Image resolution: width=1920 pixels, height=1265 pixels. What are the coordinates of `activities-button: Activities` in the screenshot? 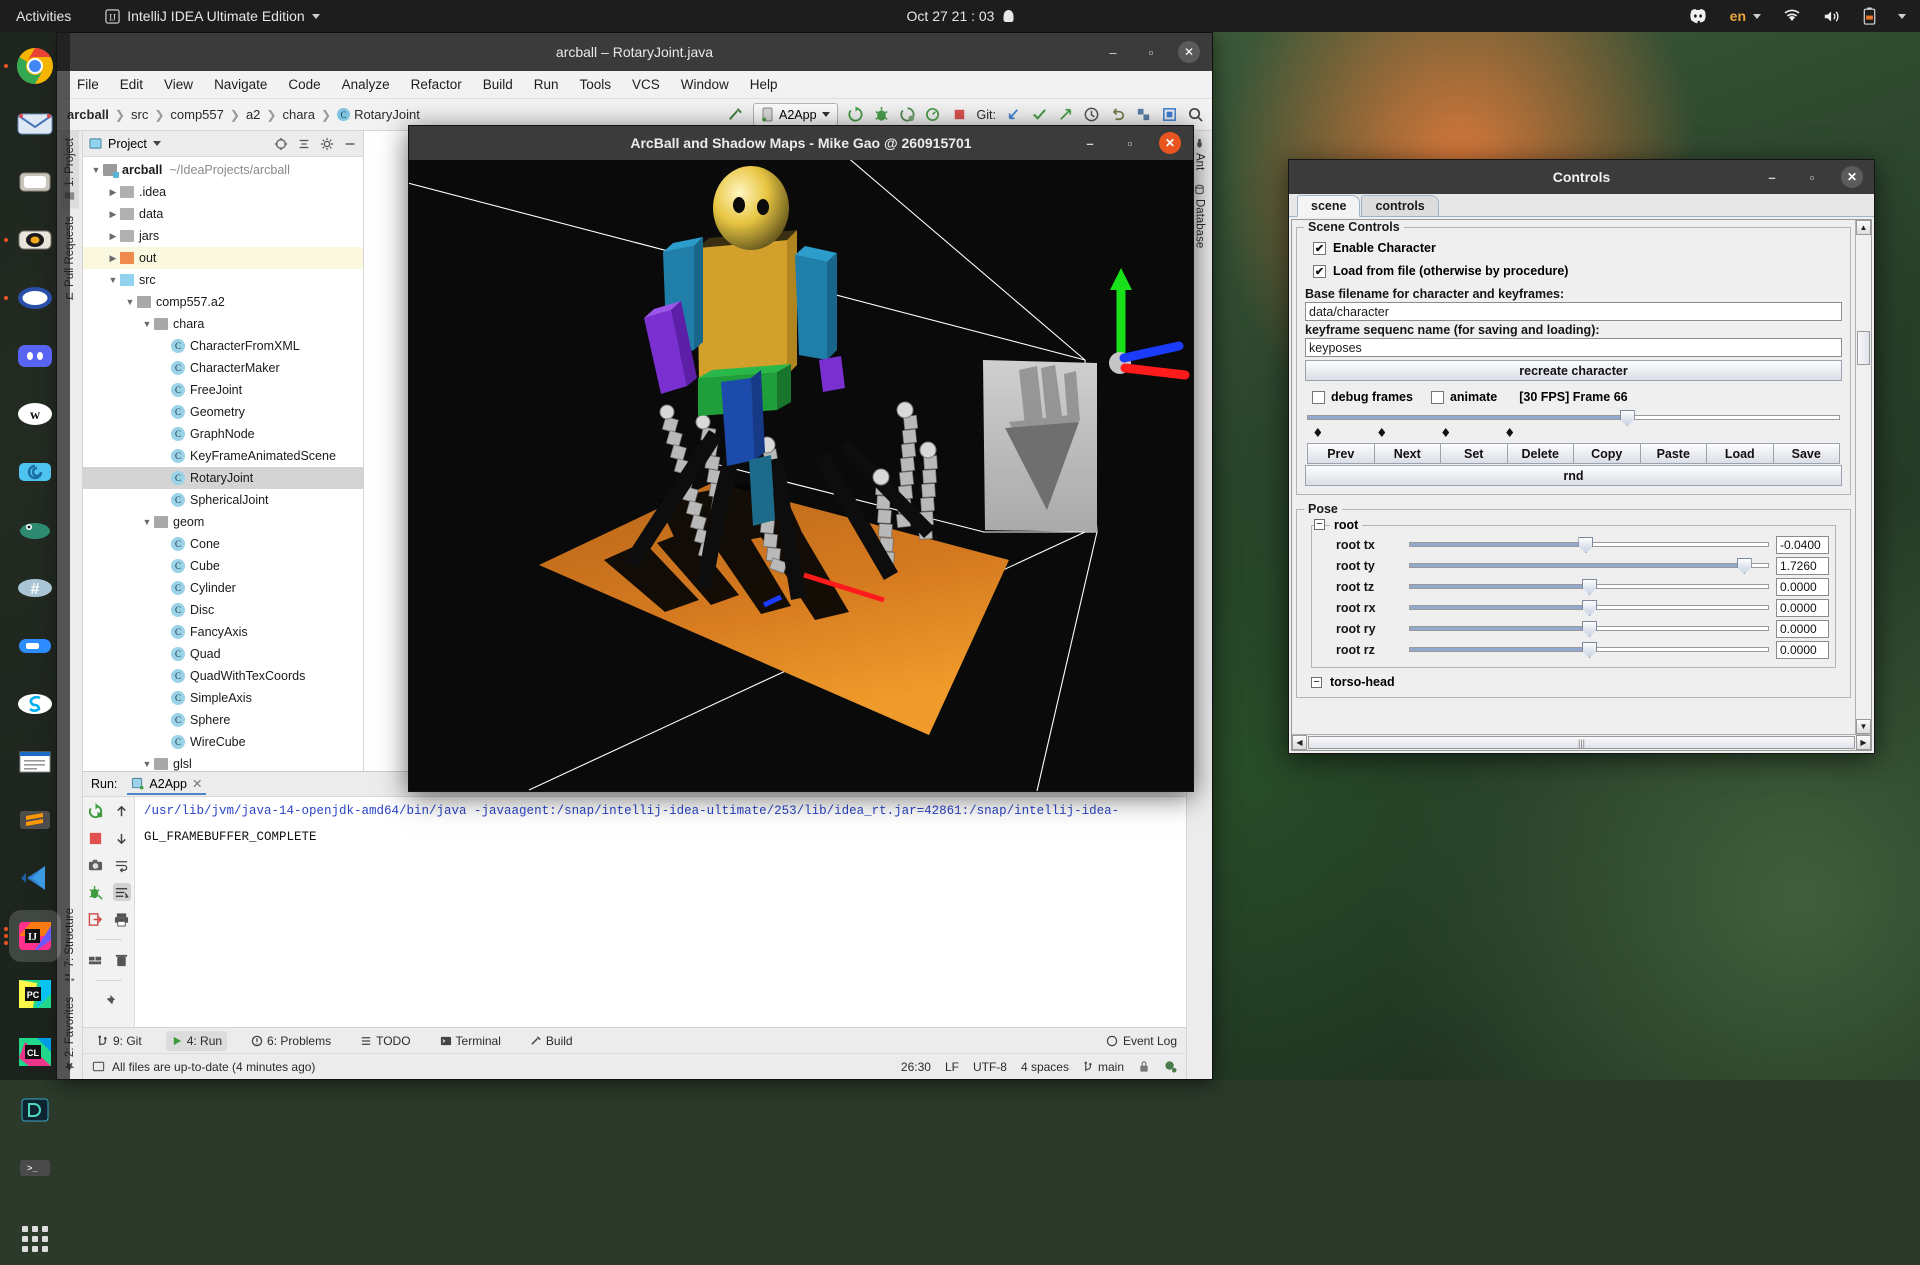 It's located at (43, 16).